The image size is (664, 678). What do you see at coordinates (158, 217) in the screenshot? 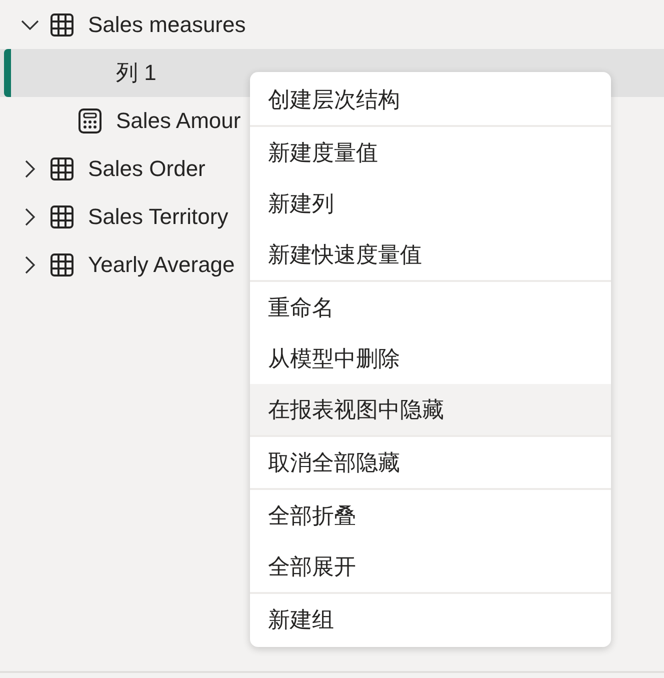
I see `tree-item-label: Sales Territory` at bounding box center [158, 217].